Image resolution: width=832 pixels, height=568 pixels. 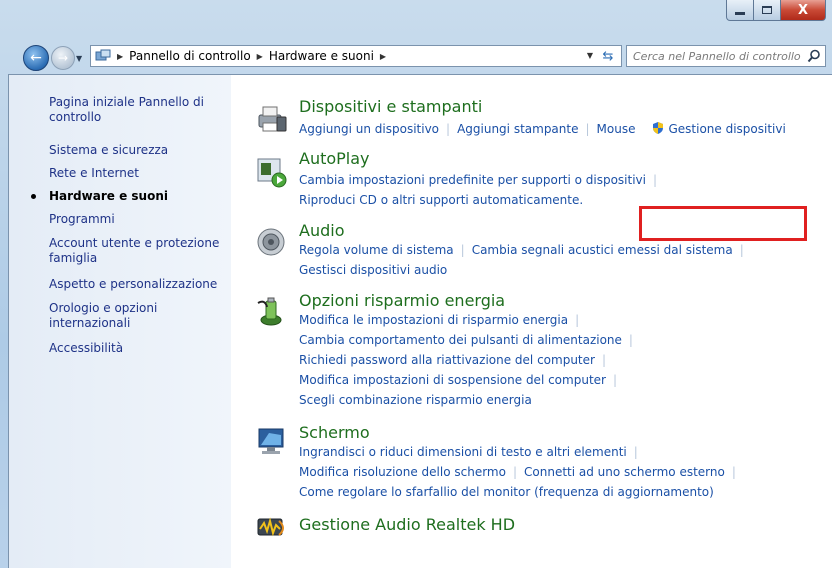 What do you see at coordinates (129, 110) in the screenshot?
I see `sidebar-item-home: Pagina iniziale Pannello di controllo` at bounding box center [129, 110].